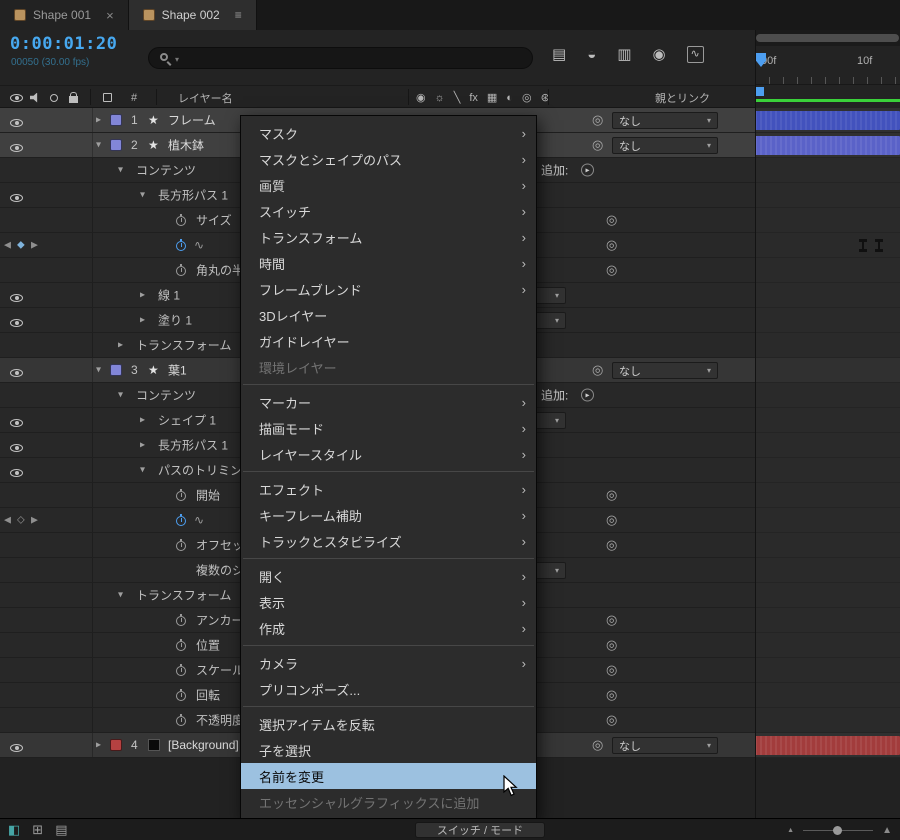 The width and height of the screenshot is (900, 840). I want to click on add-shape-operator-button: ▸, so click(587, 170).